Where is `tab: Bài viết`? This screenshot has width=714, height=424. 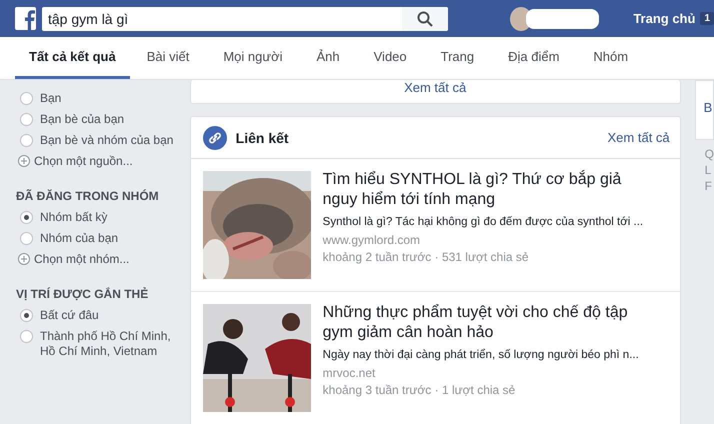 tab: Bài viết is located at coordinates (168, 58).